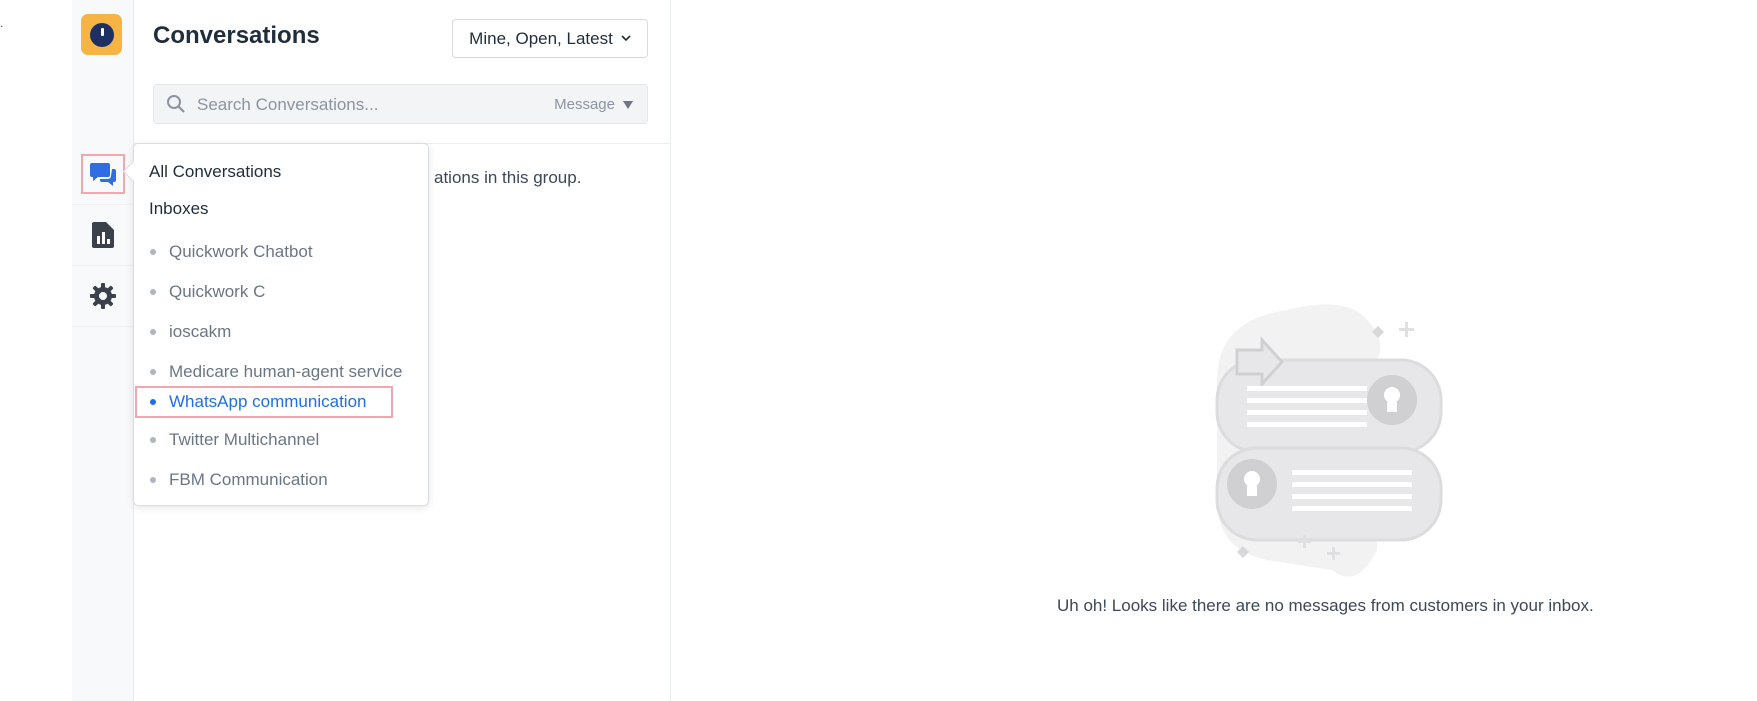 The width and height of the screenshot is (1757, 701). What do you see at coordinates (217, 291) in the screenshot?
I see `inbox-label: Quickwork C` at bounding box center [217, 291].